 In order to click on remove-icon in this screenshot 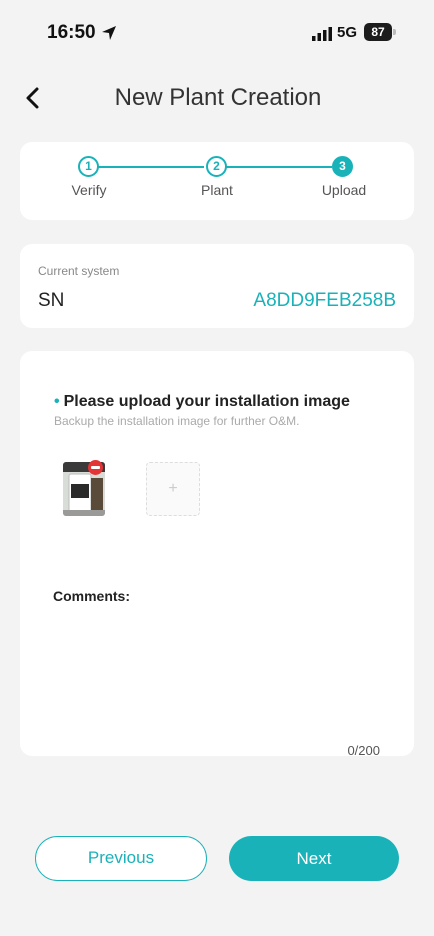, I will do `click(95, 467)`.